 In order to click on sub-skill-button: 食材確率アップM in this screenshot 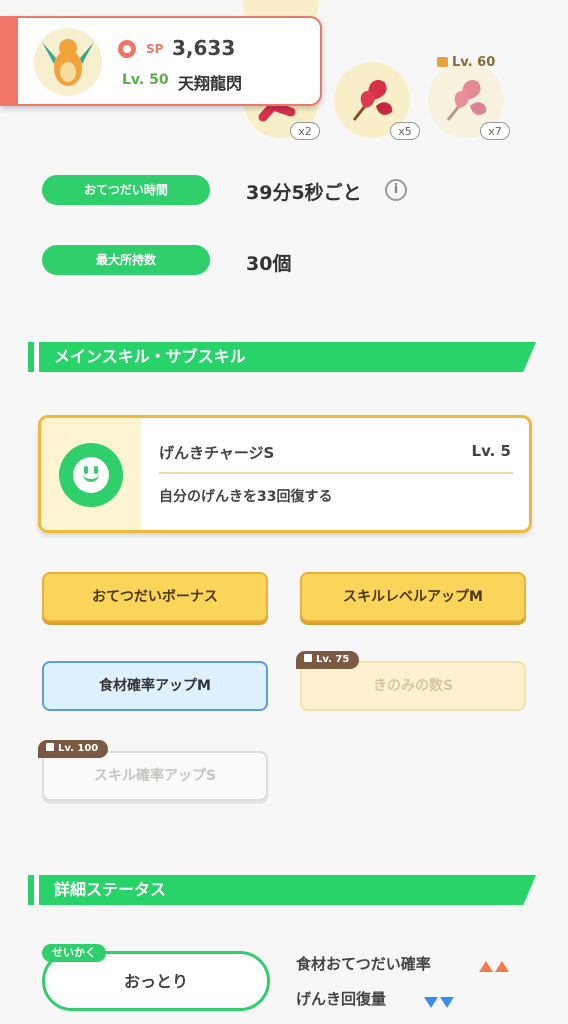, I will do `click(155, 686)`.